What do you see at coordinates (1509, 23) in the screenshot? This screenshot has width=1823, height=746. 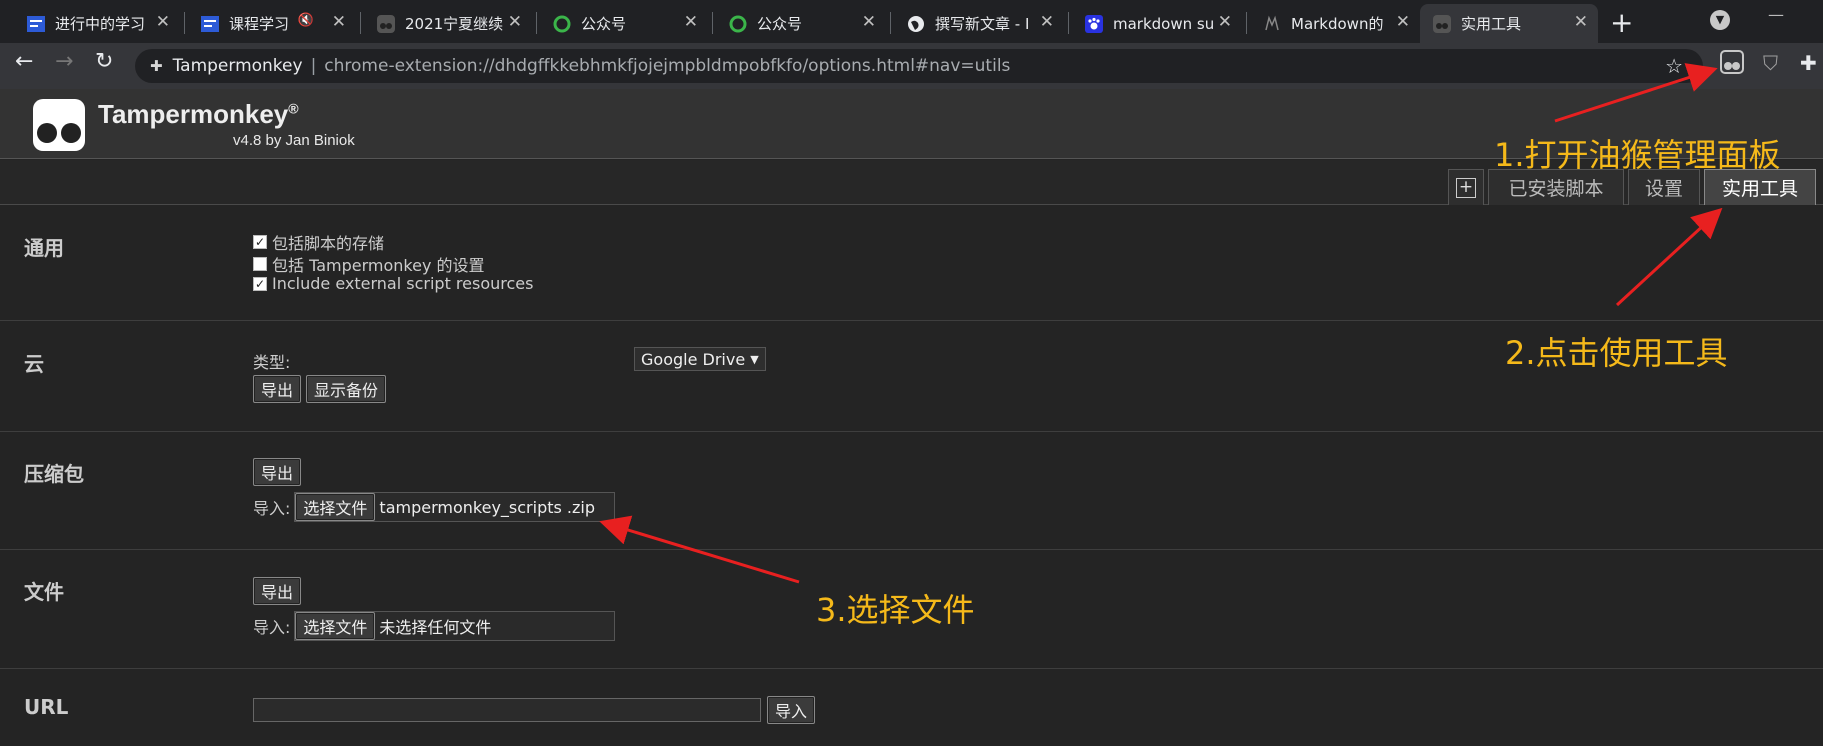 I see `browser-tab-active: 实用工具 ✕` at bounding box center [1509, 23].